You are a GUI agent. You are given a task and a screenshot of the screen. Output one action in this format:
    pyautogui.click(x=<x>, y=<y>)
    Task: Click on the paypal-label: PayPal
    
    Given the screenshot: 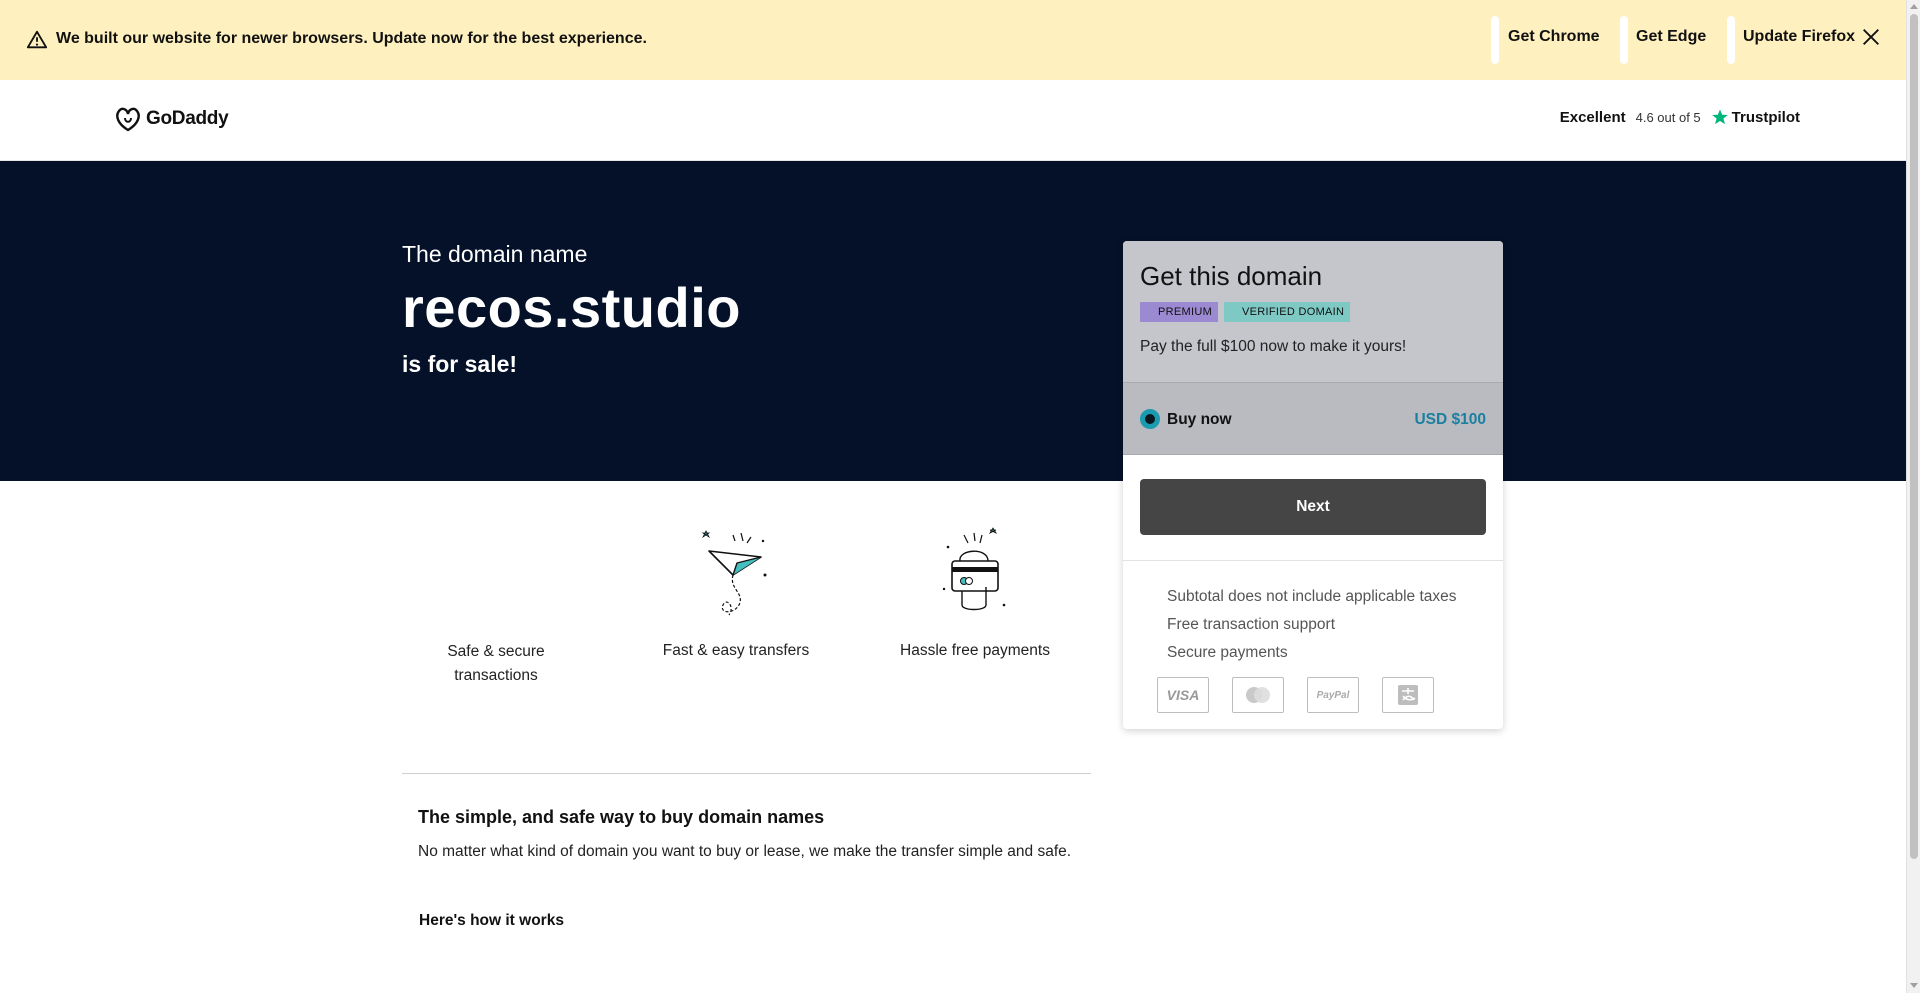 What is the action you would take?
    pyautogui.click(x=1333, y=695)
    